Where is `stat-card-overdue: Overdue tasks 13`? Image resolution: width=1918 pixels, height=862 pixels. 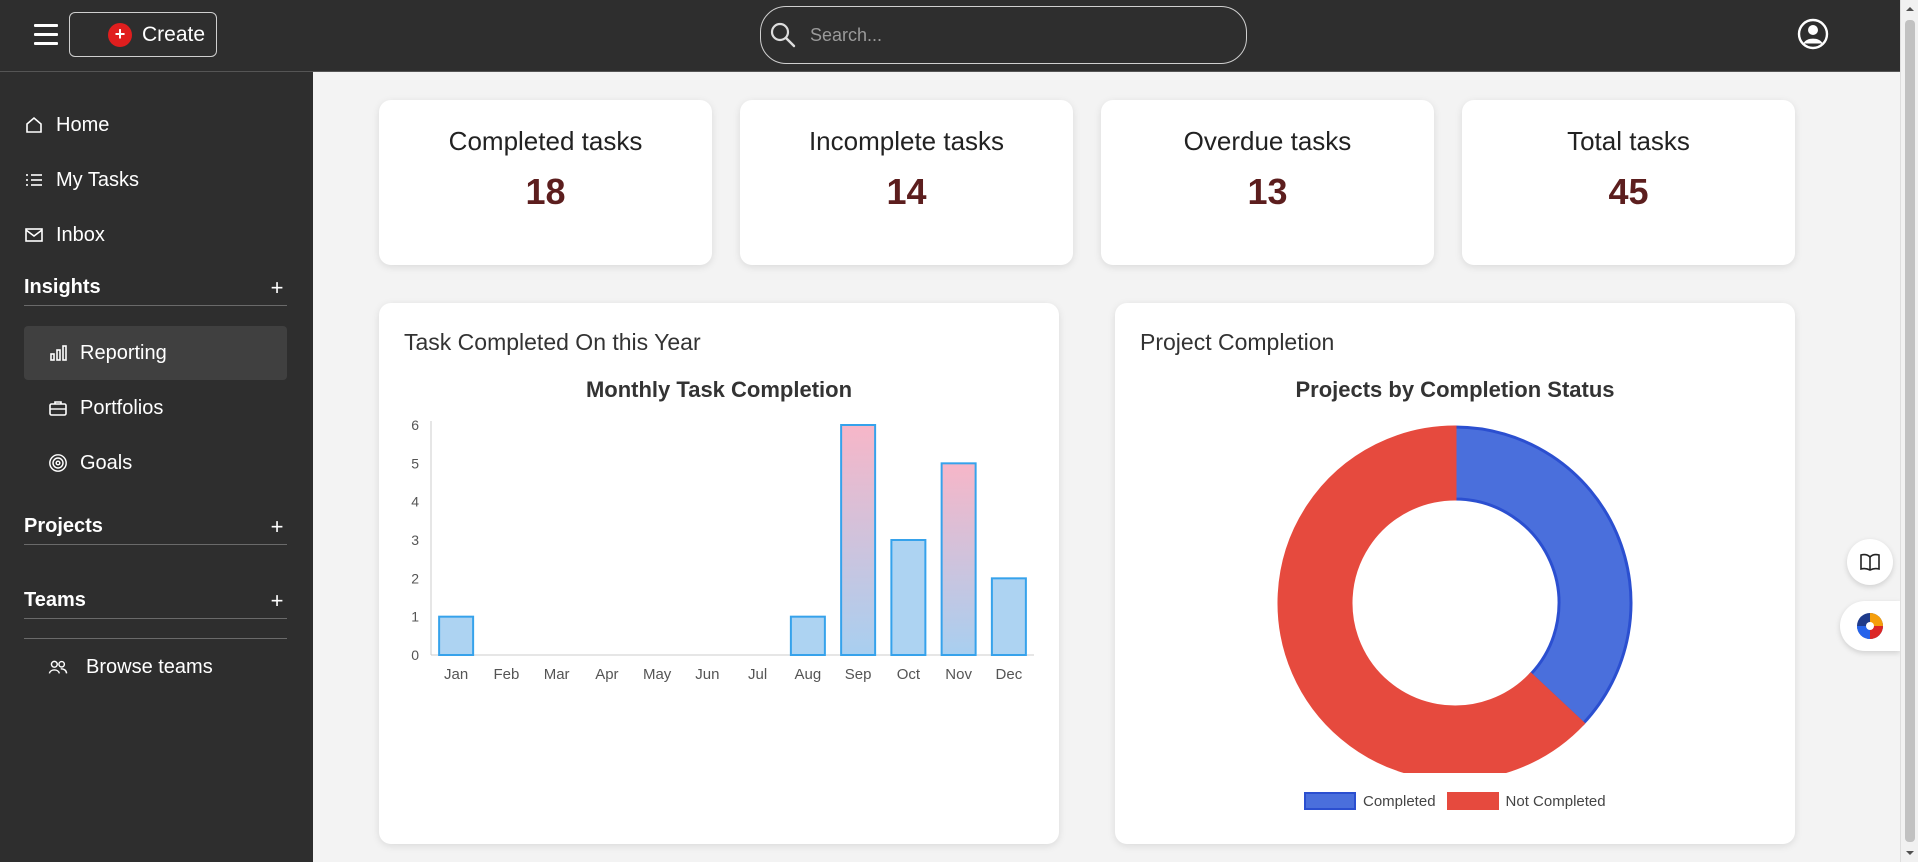 stat-card-overdue: Overdue tasks 13 is located at coordinates (1267, 182).